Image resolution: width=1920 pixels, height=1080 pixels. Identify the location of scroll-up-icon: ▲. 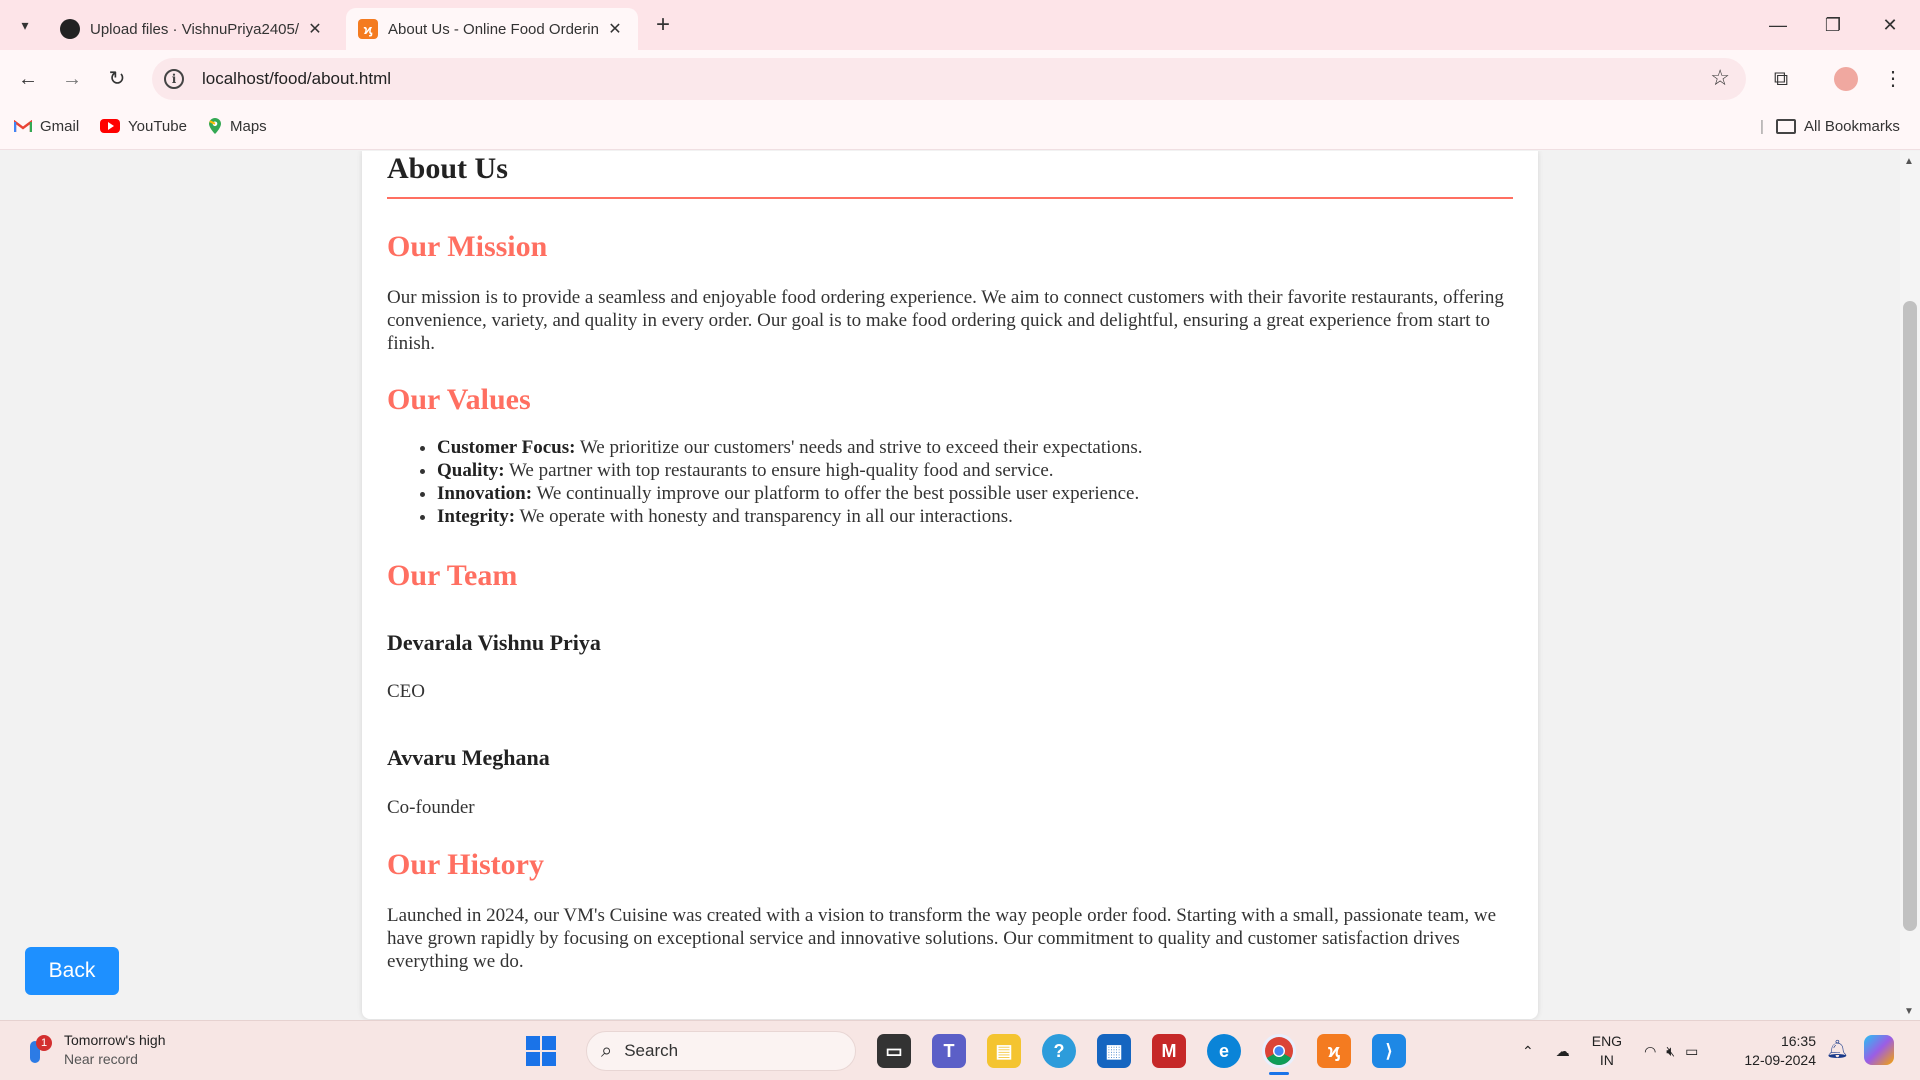
(1909, 161).